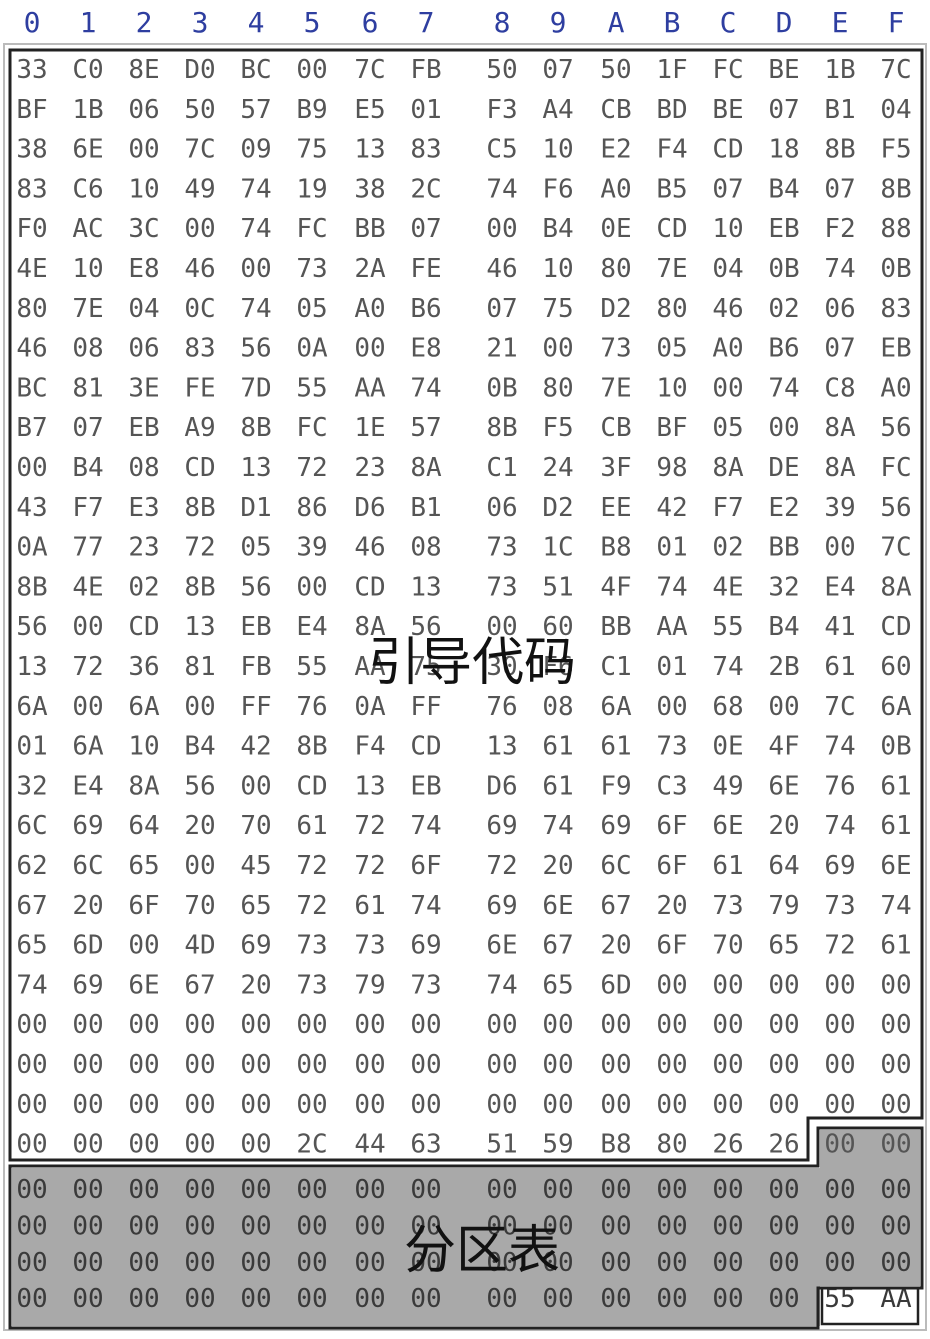  Describe the element at coordinates (312, 349) in the screenshot. I see `hex-byte: 0A` at that location.